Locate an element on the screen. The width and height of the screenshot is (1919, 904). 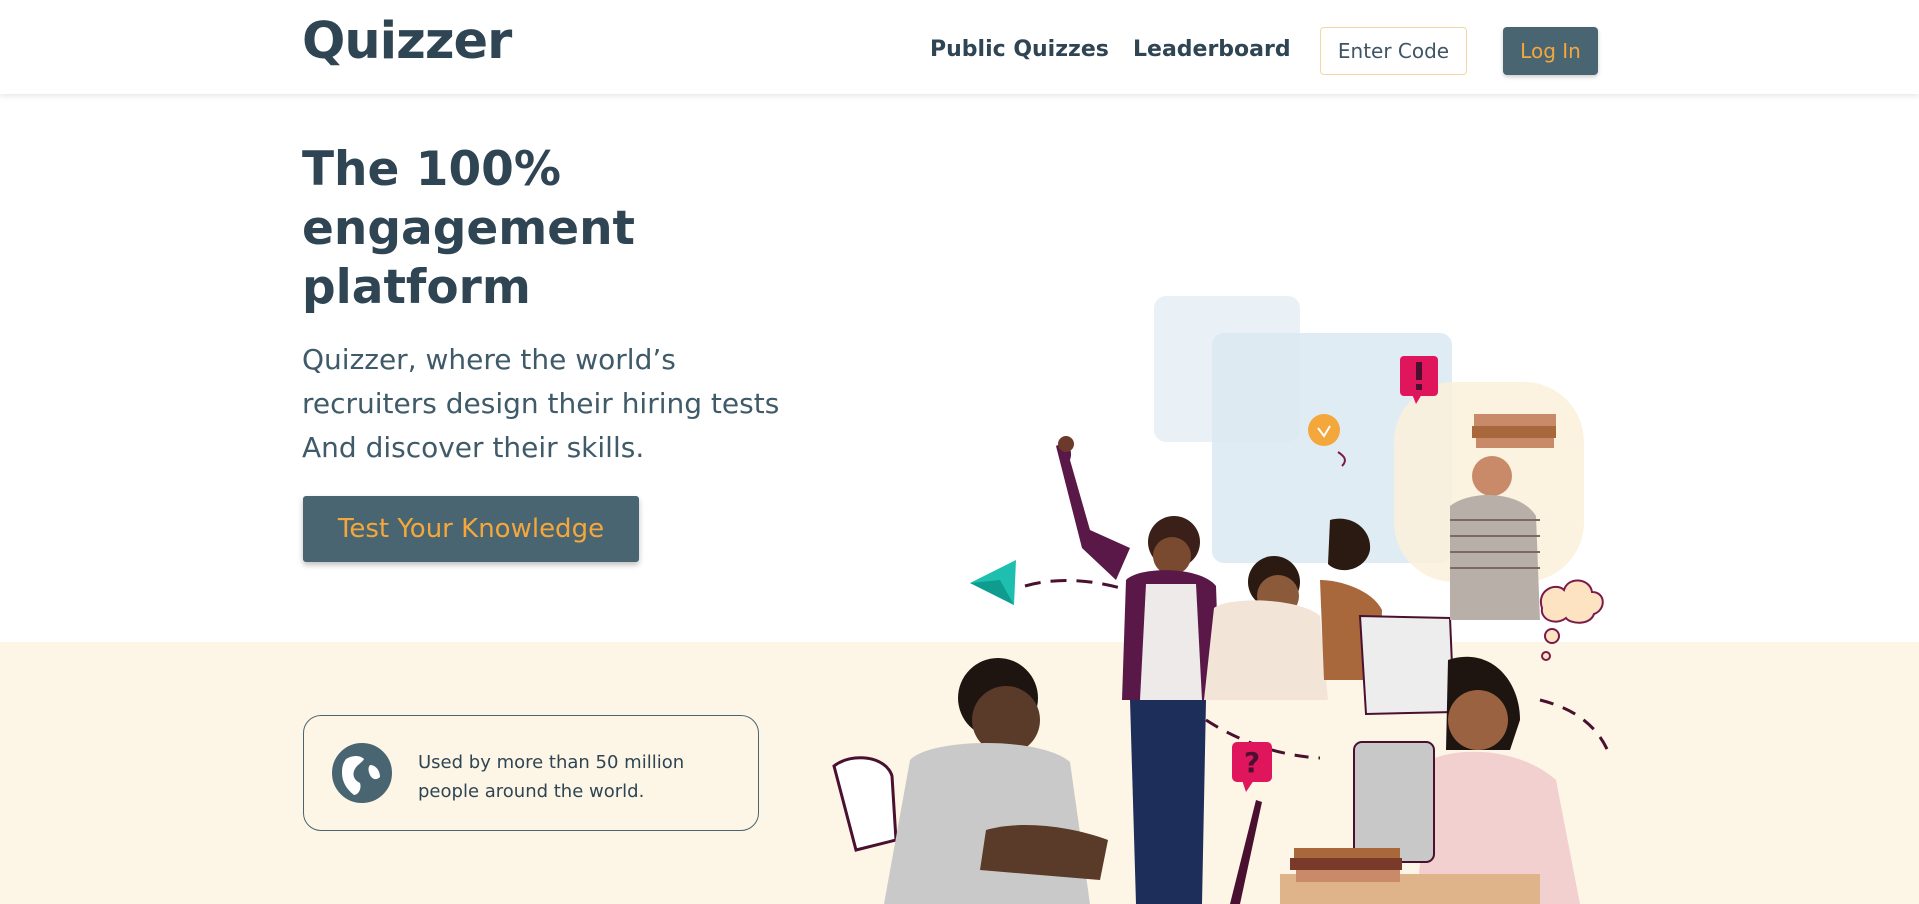
nav-leaderboard: Leaderboard is located at coordinates (1212, 49).